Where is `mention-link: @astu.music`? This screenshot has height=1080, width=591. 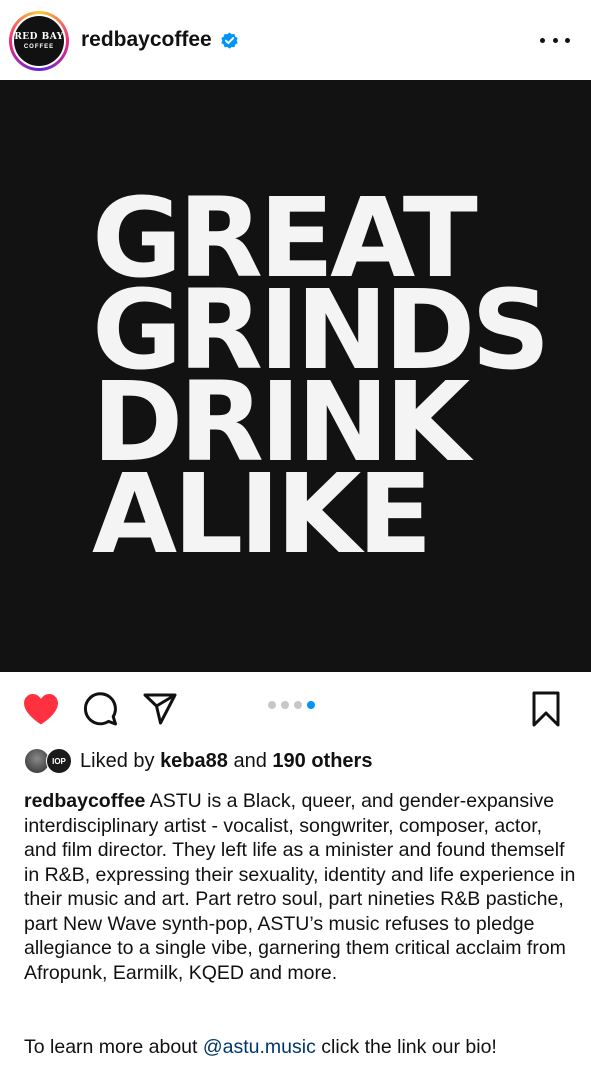 mention-link: @astu.music is located at coordinates (259, 1047).